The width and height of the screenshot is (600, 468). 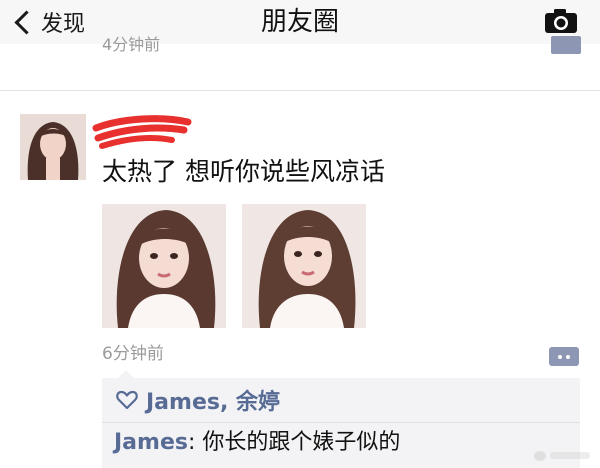 What do you see at coordinates (126, 374) in the screenshot?
I see `panel-pointer` at bounding box center [126, 374].